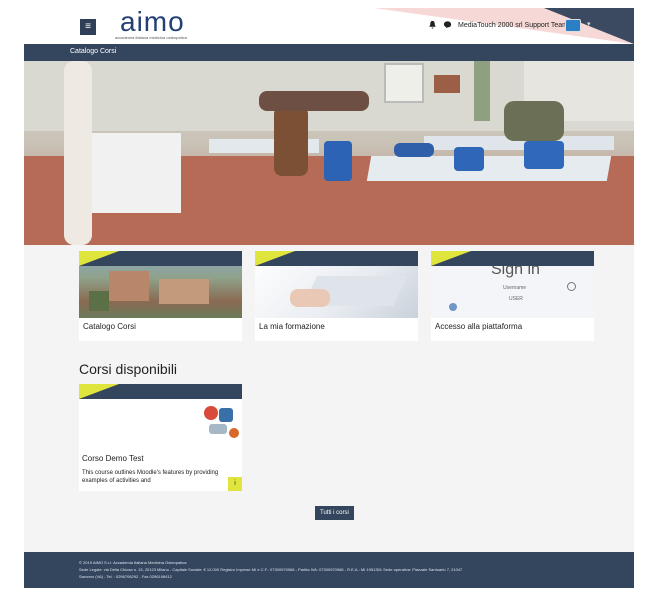  I want to click on course-image, so click(160, 416).